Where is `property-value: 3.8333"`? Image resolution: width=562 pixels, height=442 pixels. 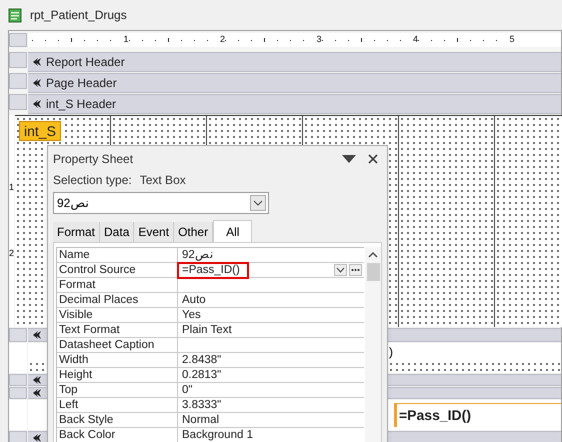 property-value: 3.8333" is located at coordinates (200, 405).